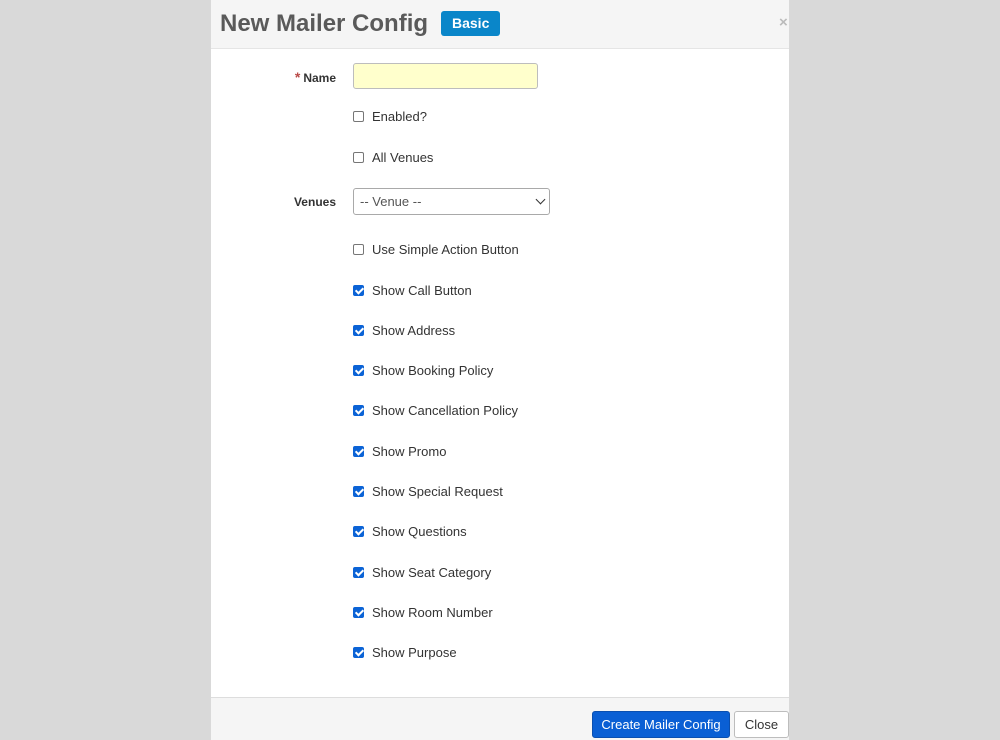  Describe the element at coordinates (432, 612) in the screenshot. I see `room-number-label: Show Room Number` at that location.